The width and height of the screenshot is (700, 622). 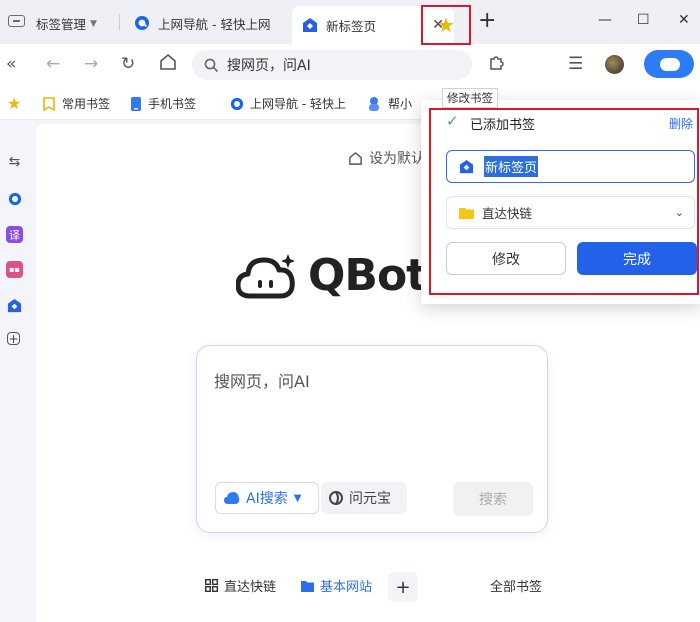 I want to click on qbot-logo: QBot, so click(x=331, y=275).